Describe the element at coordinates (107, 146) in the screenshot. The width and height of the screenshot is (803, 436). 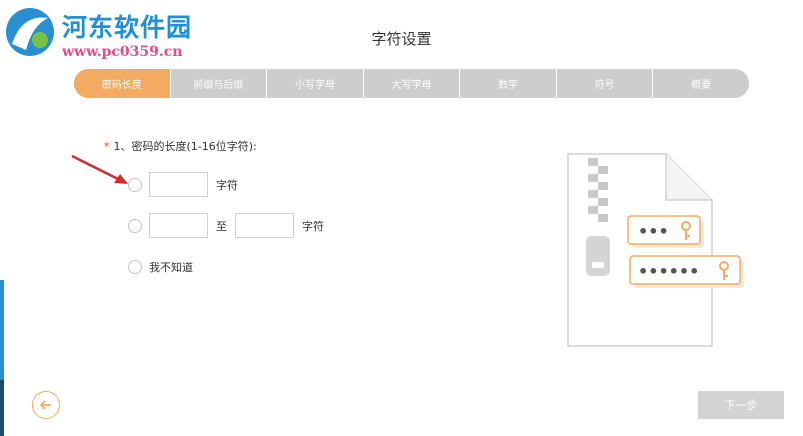
I see `required-mark: *` at that location.